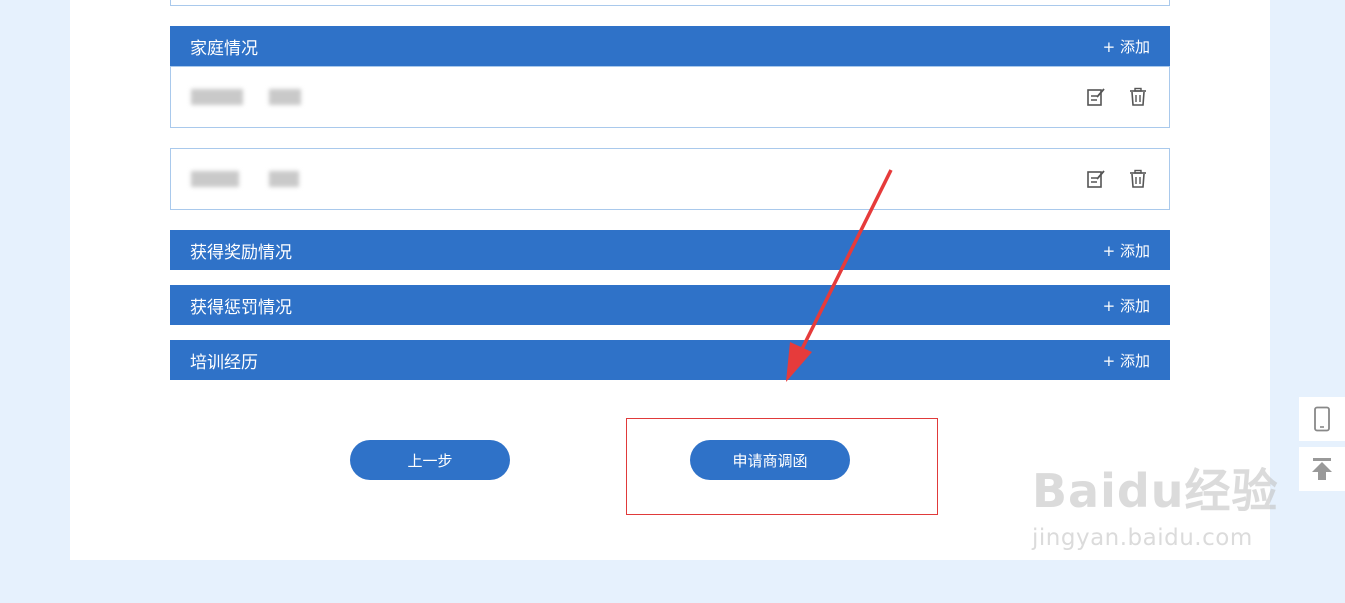 The image size is (1345, 603). I want to click on baidu-watermark: Baidu经验 jingyan.baidu.com, so click(1155, 503).